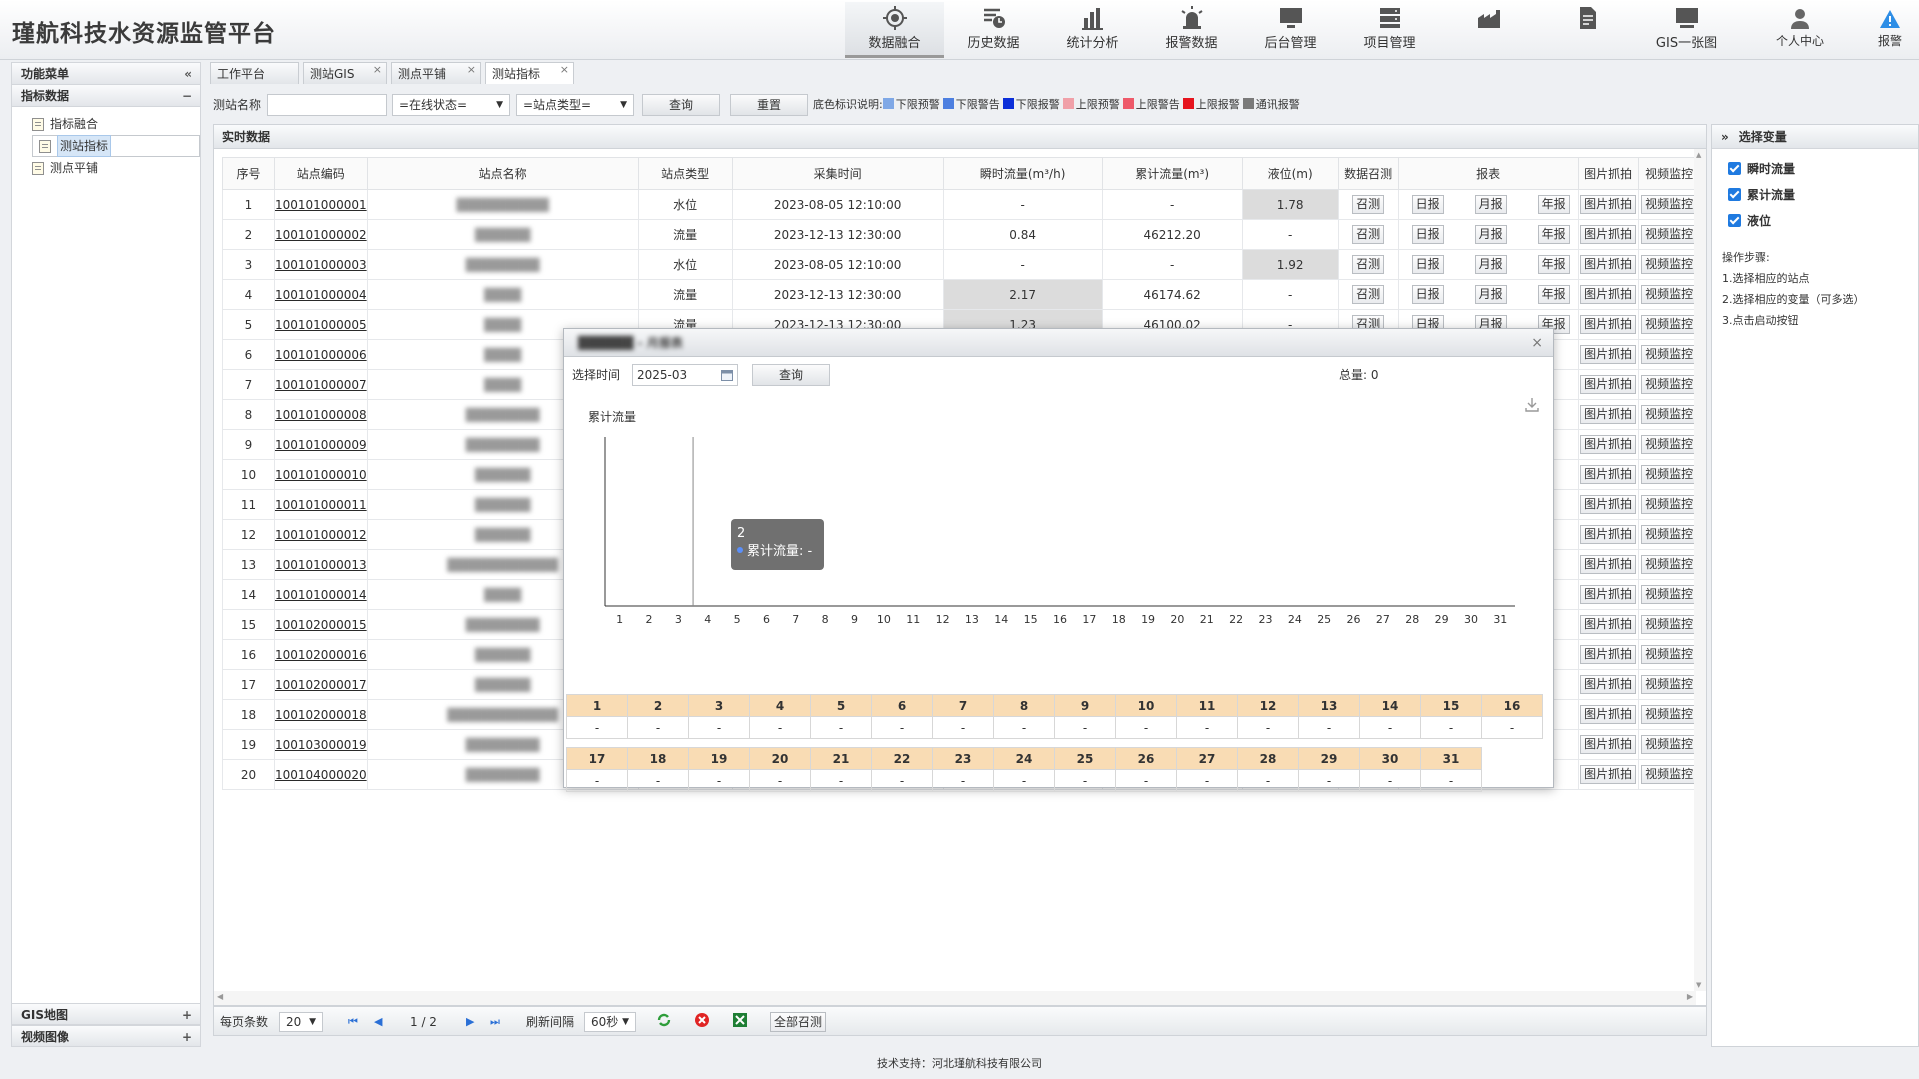  I want to click on station-code-link: 100102000018, so click(321, 714).